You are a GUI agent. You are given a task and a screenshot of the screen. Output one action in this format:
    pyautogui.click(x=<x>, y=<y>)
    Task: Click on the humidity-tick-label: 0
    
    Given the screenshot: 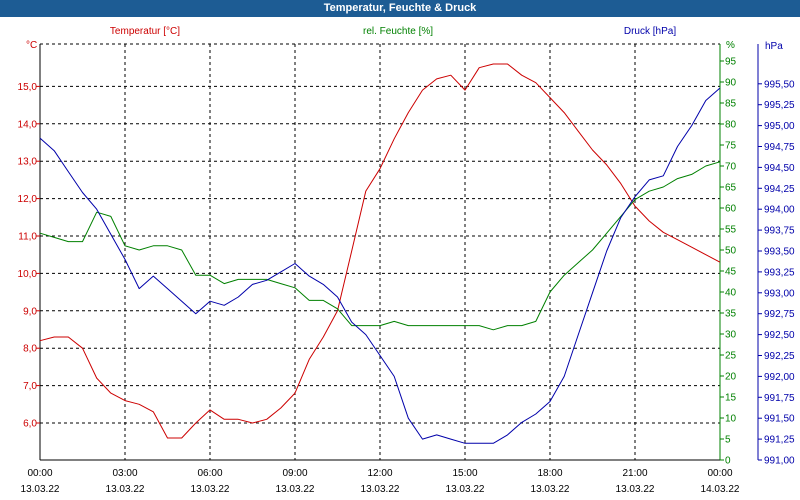 What is the action you would take?
    pyautogui.click(x=728, y=461)
    